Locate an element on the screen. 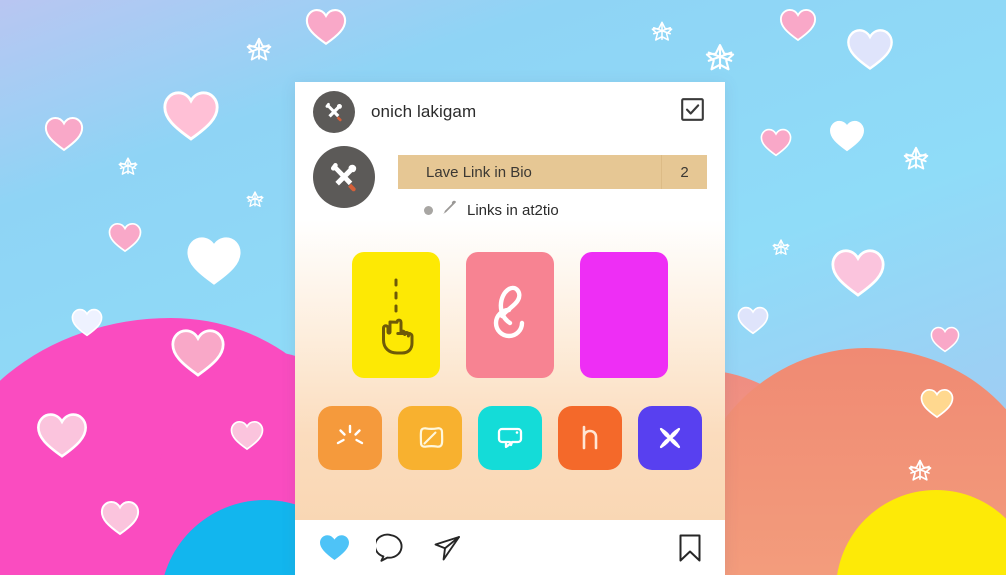 The height and width of the screenshot is (575, 1006). link-in-bio-count: 2 is located at coordinates (684, 172).